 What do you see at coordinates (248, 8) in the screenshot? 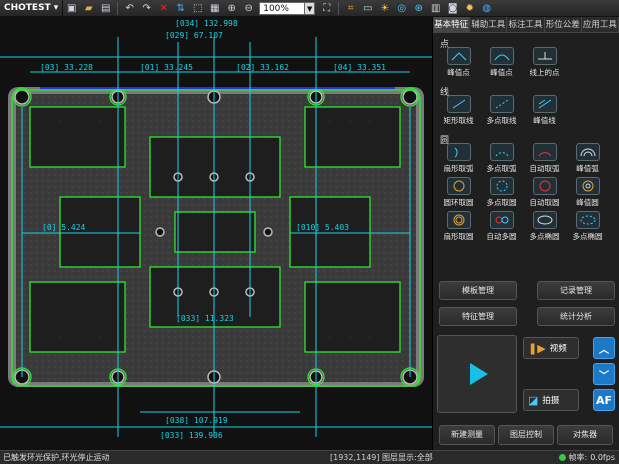
I see `zoom-out-icon: ⊖` at bounding box center [248, 8].